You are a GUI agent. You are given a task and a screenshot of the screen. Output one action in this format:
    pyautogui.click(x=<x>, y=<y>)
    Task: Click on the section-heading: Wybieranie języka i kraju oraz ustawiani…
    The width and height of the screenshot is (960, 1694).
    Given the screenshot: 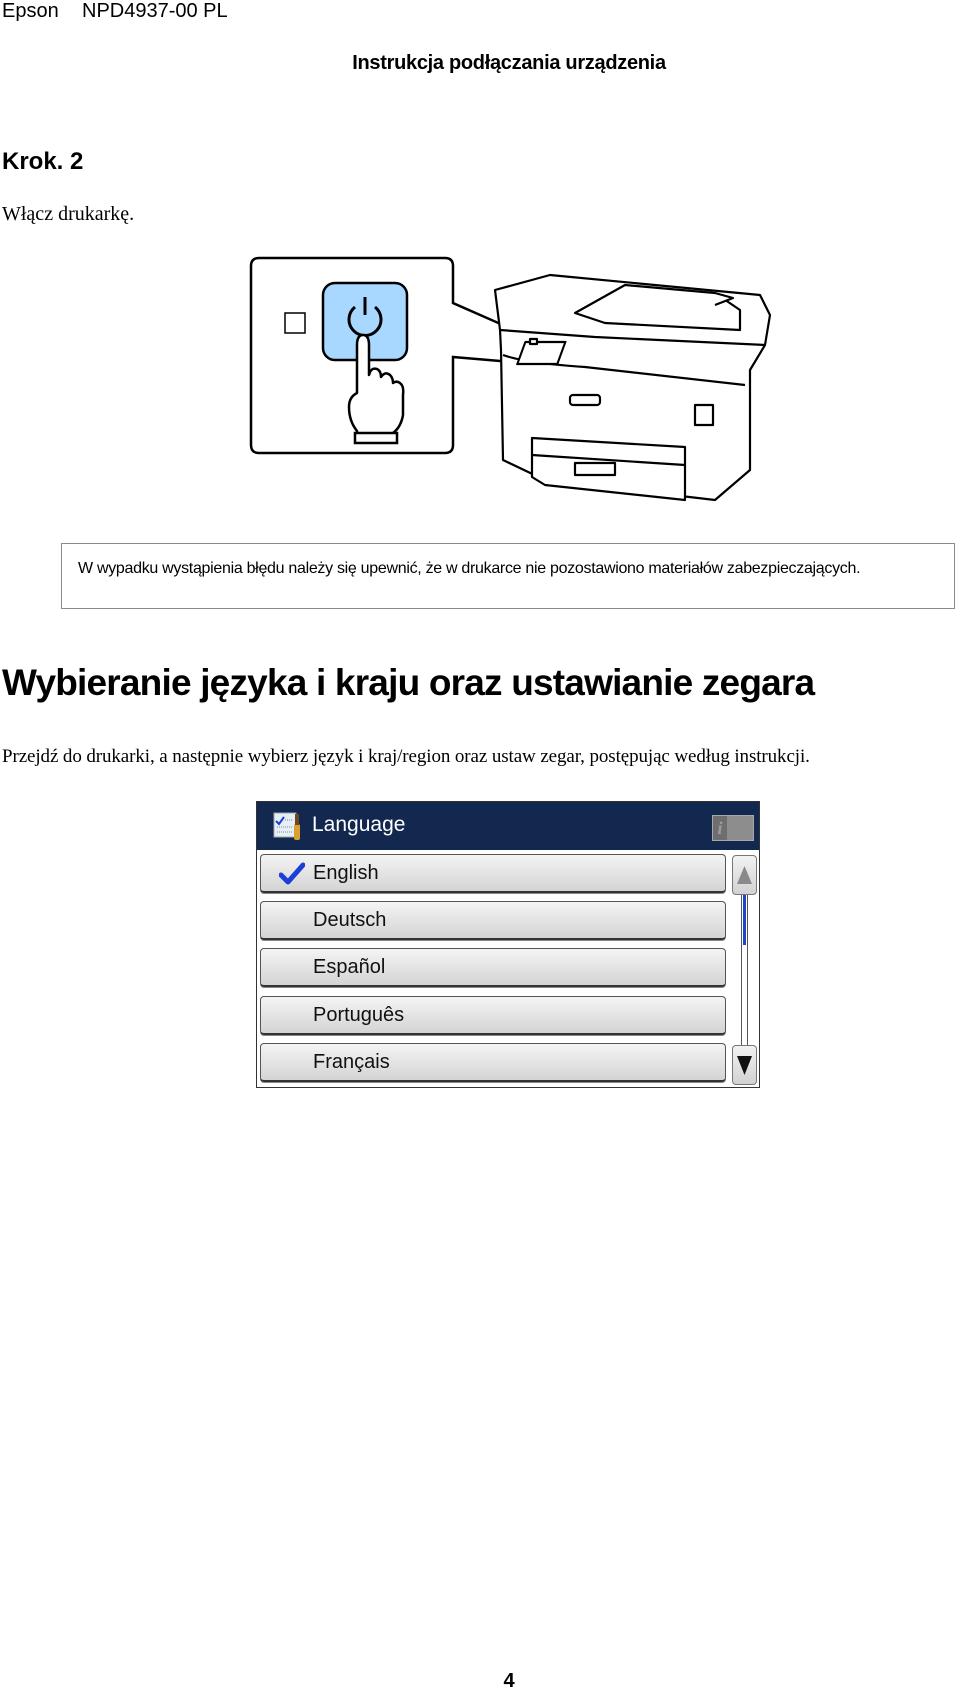 What is the action you would take?
    pyautogui.click(x=408, y=682)
    